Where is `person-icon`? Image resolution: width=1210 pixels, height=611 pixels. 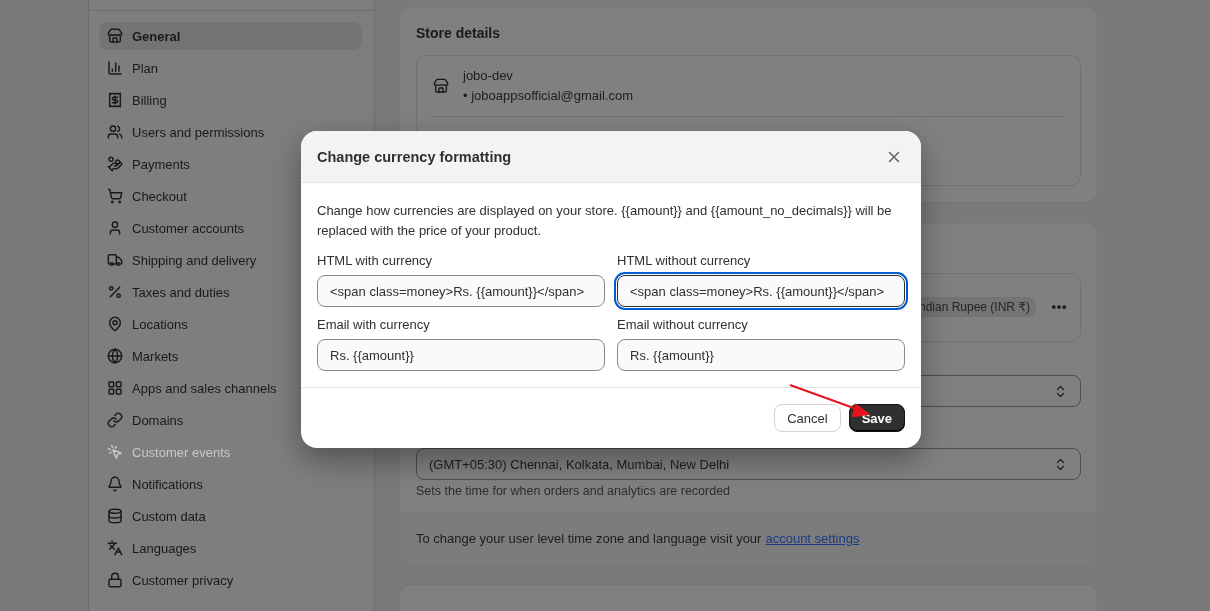
person-icon is located at coordinates (115, 228).